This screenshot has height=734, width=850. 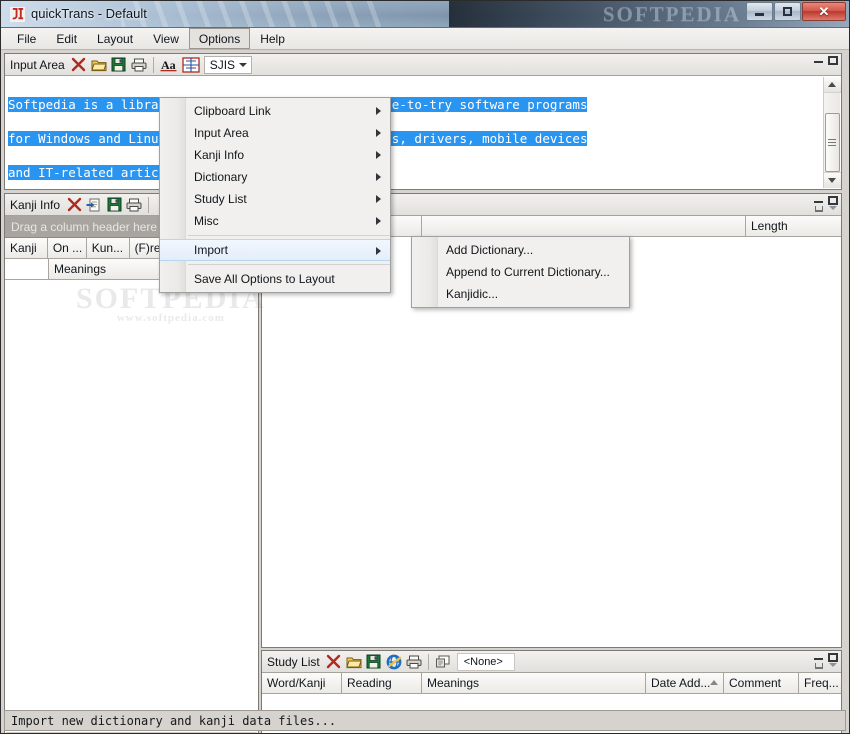 I want to click on menu-item-input-area: Input Area, so click(x=275, y=133).